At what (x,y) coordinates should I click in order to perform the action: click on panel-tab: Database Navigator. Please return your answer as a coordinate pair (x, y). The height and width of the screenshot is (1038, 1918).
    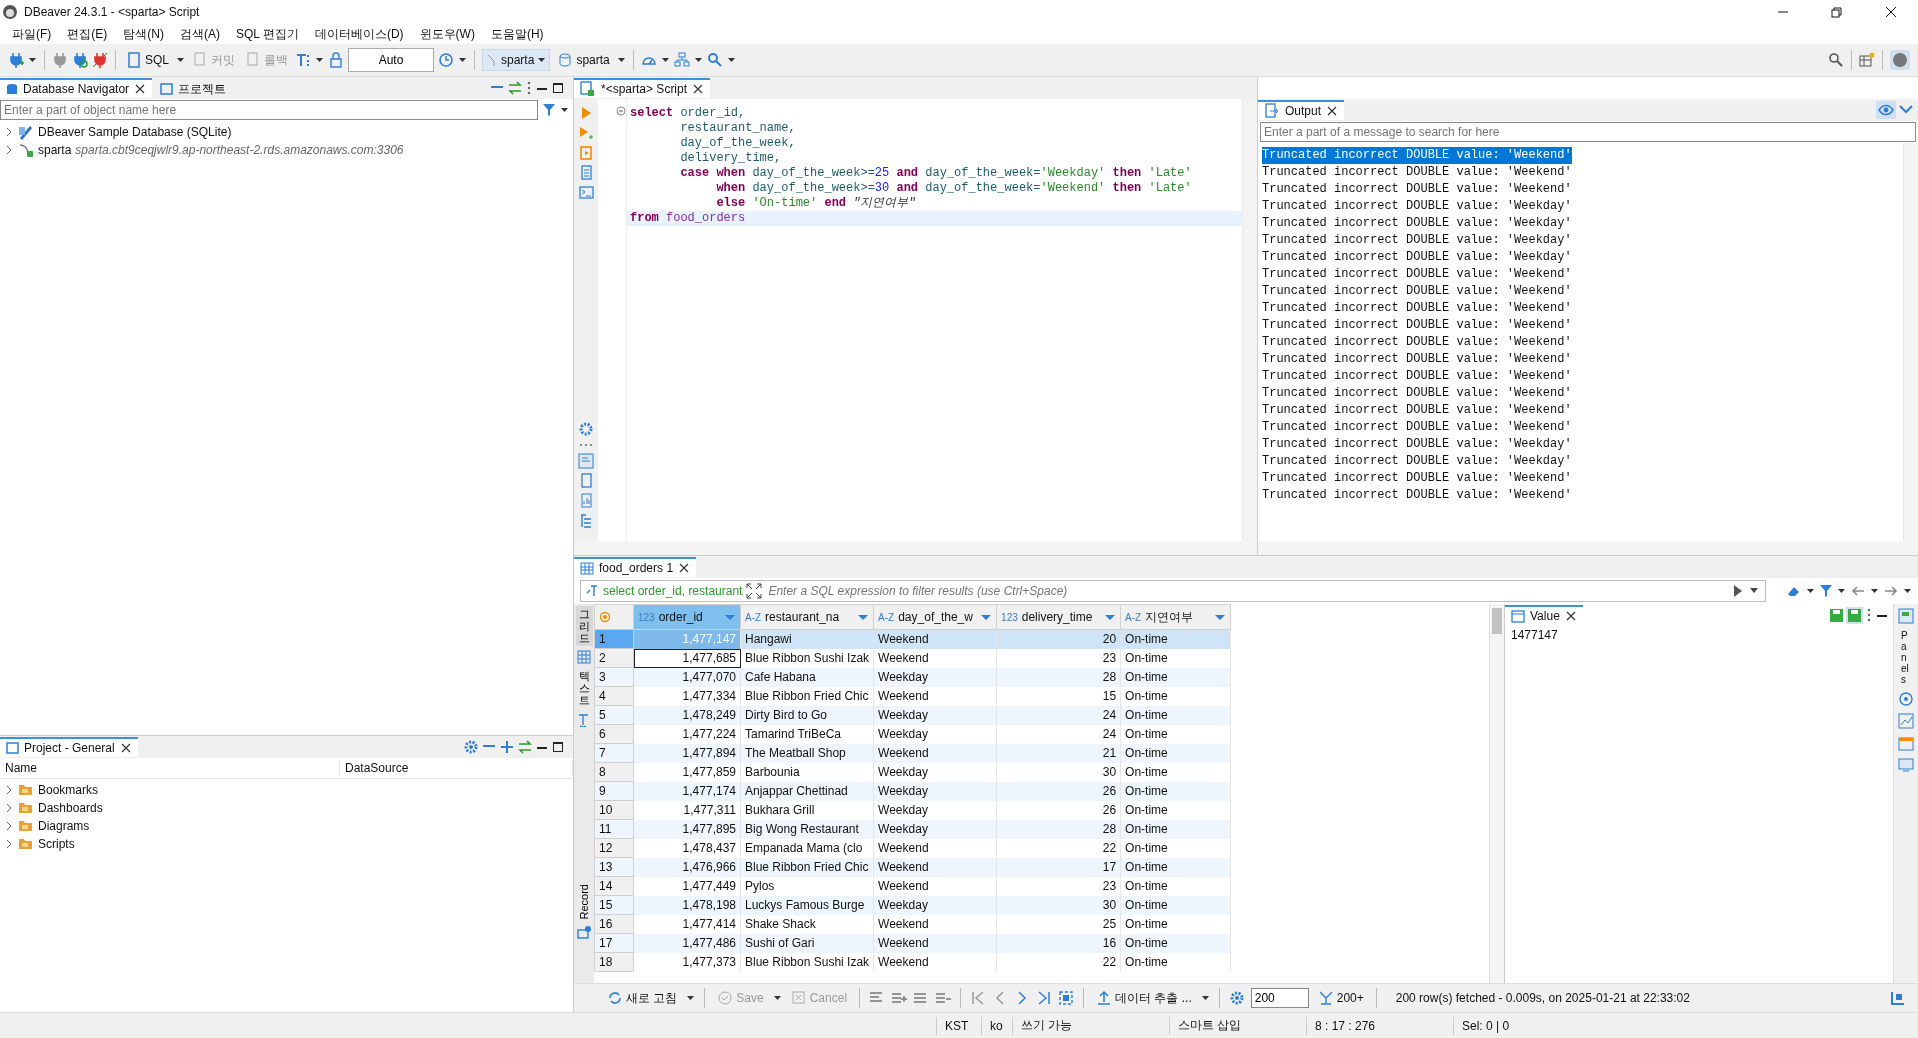
    Looking at the image, I should click on (76, 88).